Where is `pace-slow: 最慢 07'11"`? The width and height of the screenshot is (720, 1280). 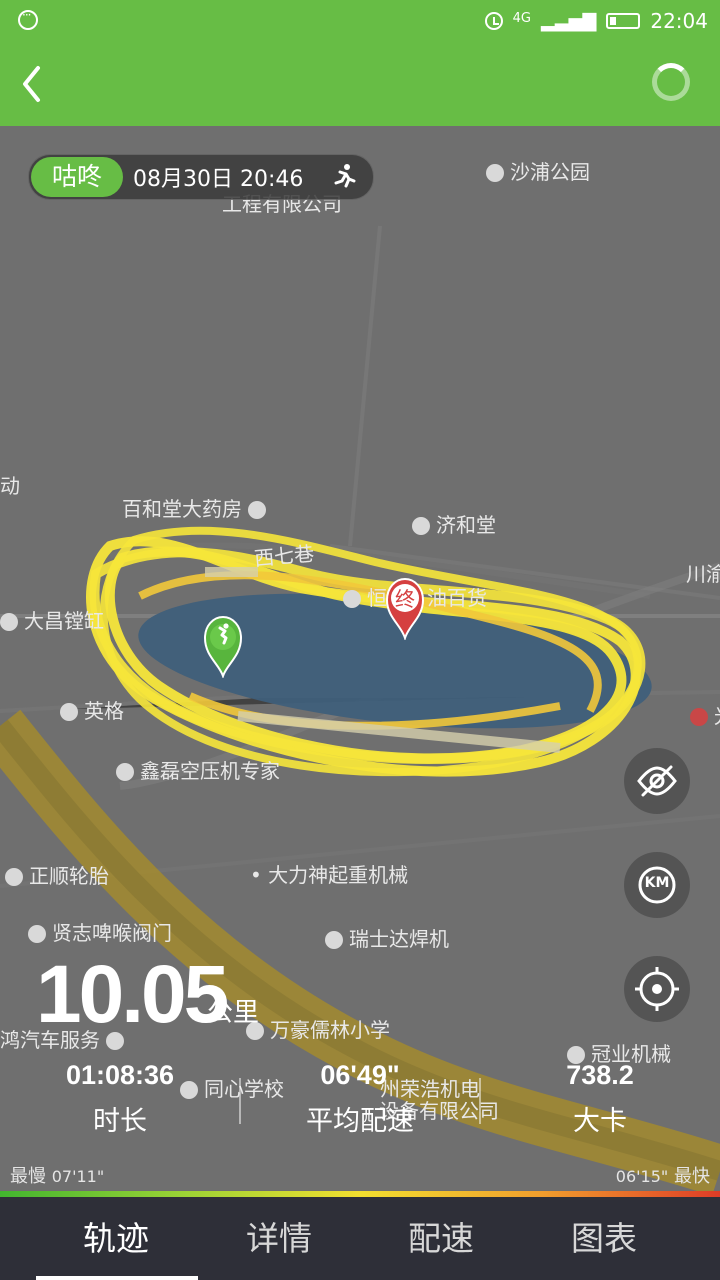
pace-slow: 最慢 07'11" is located at coordinates (57, 1175).